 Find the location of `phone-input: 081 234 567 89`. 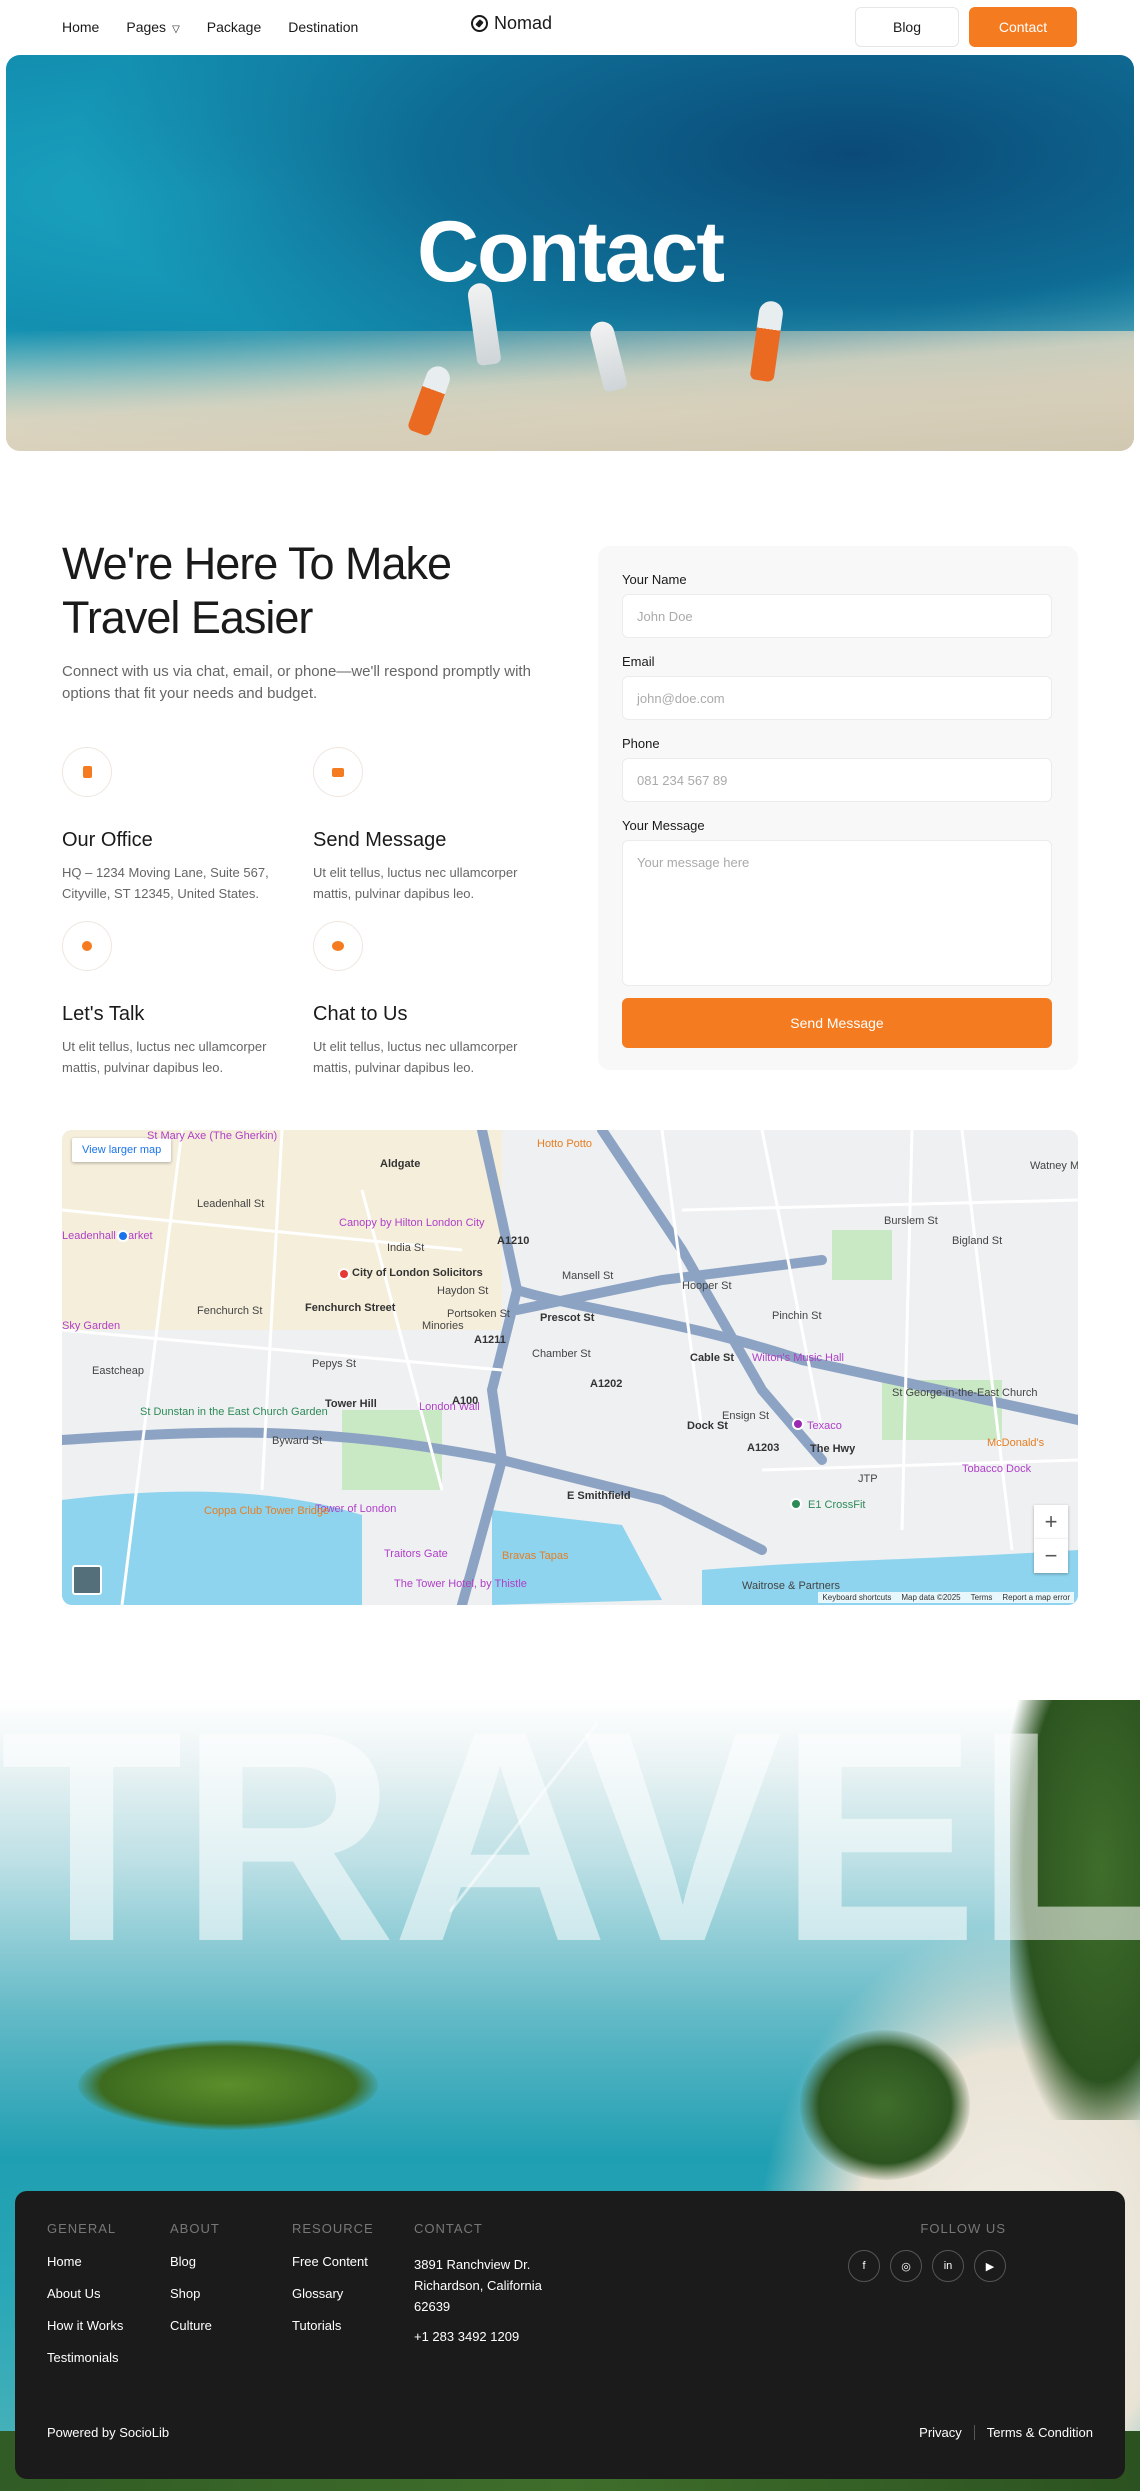

phone-input: 081 234 567 89 is located at coordinates (837, 780).